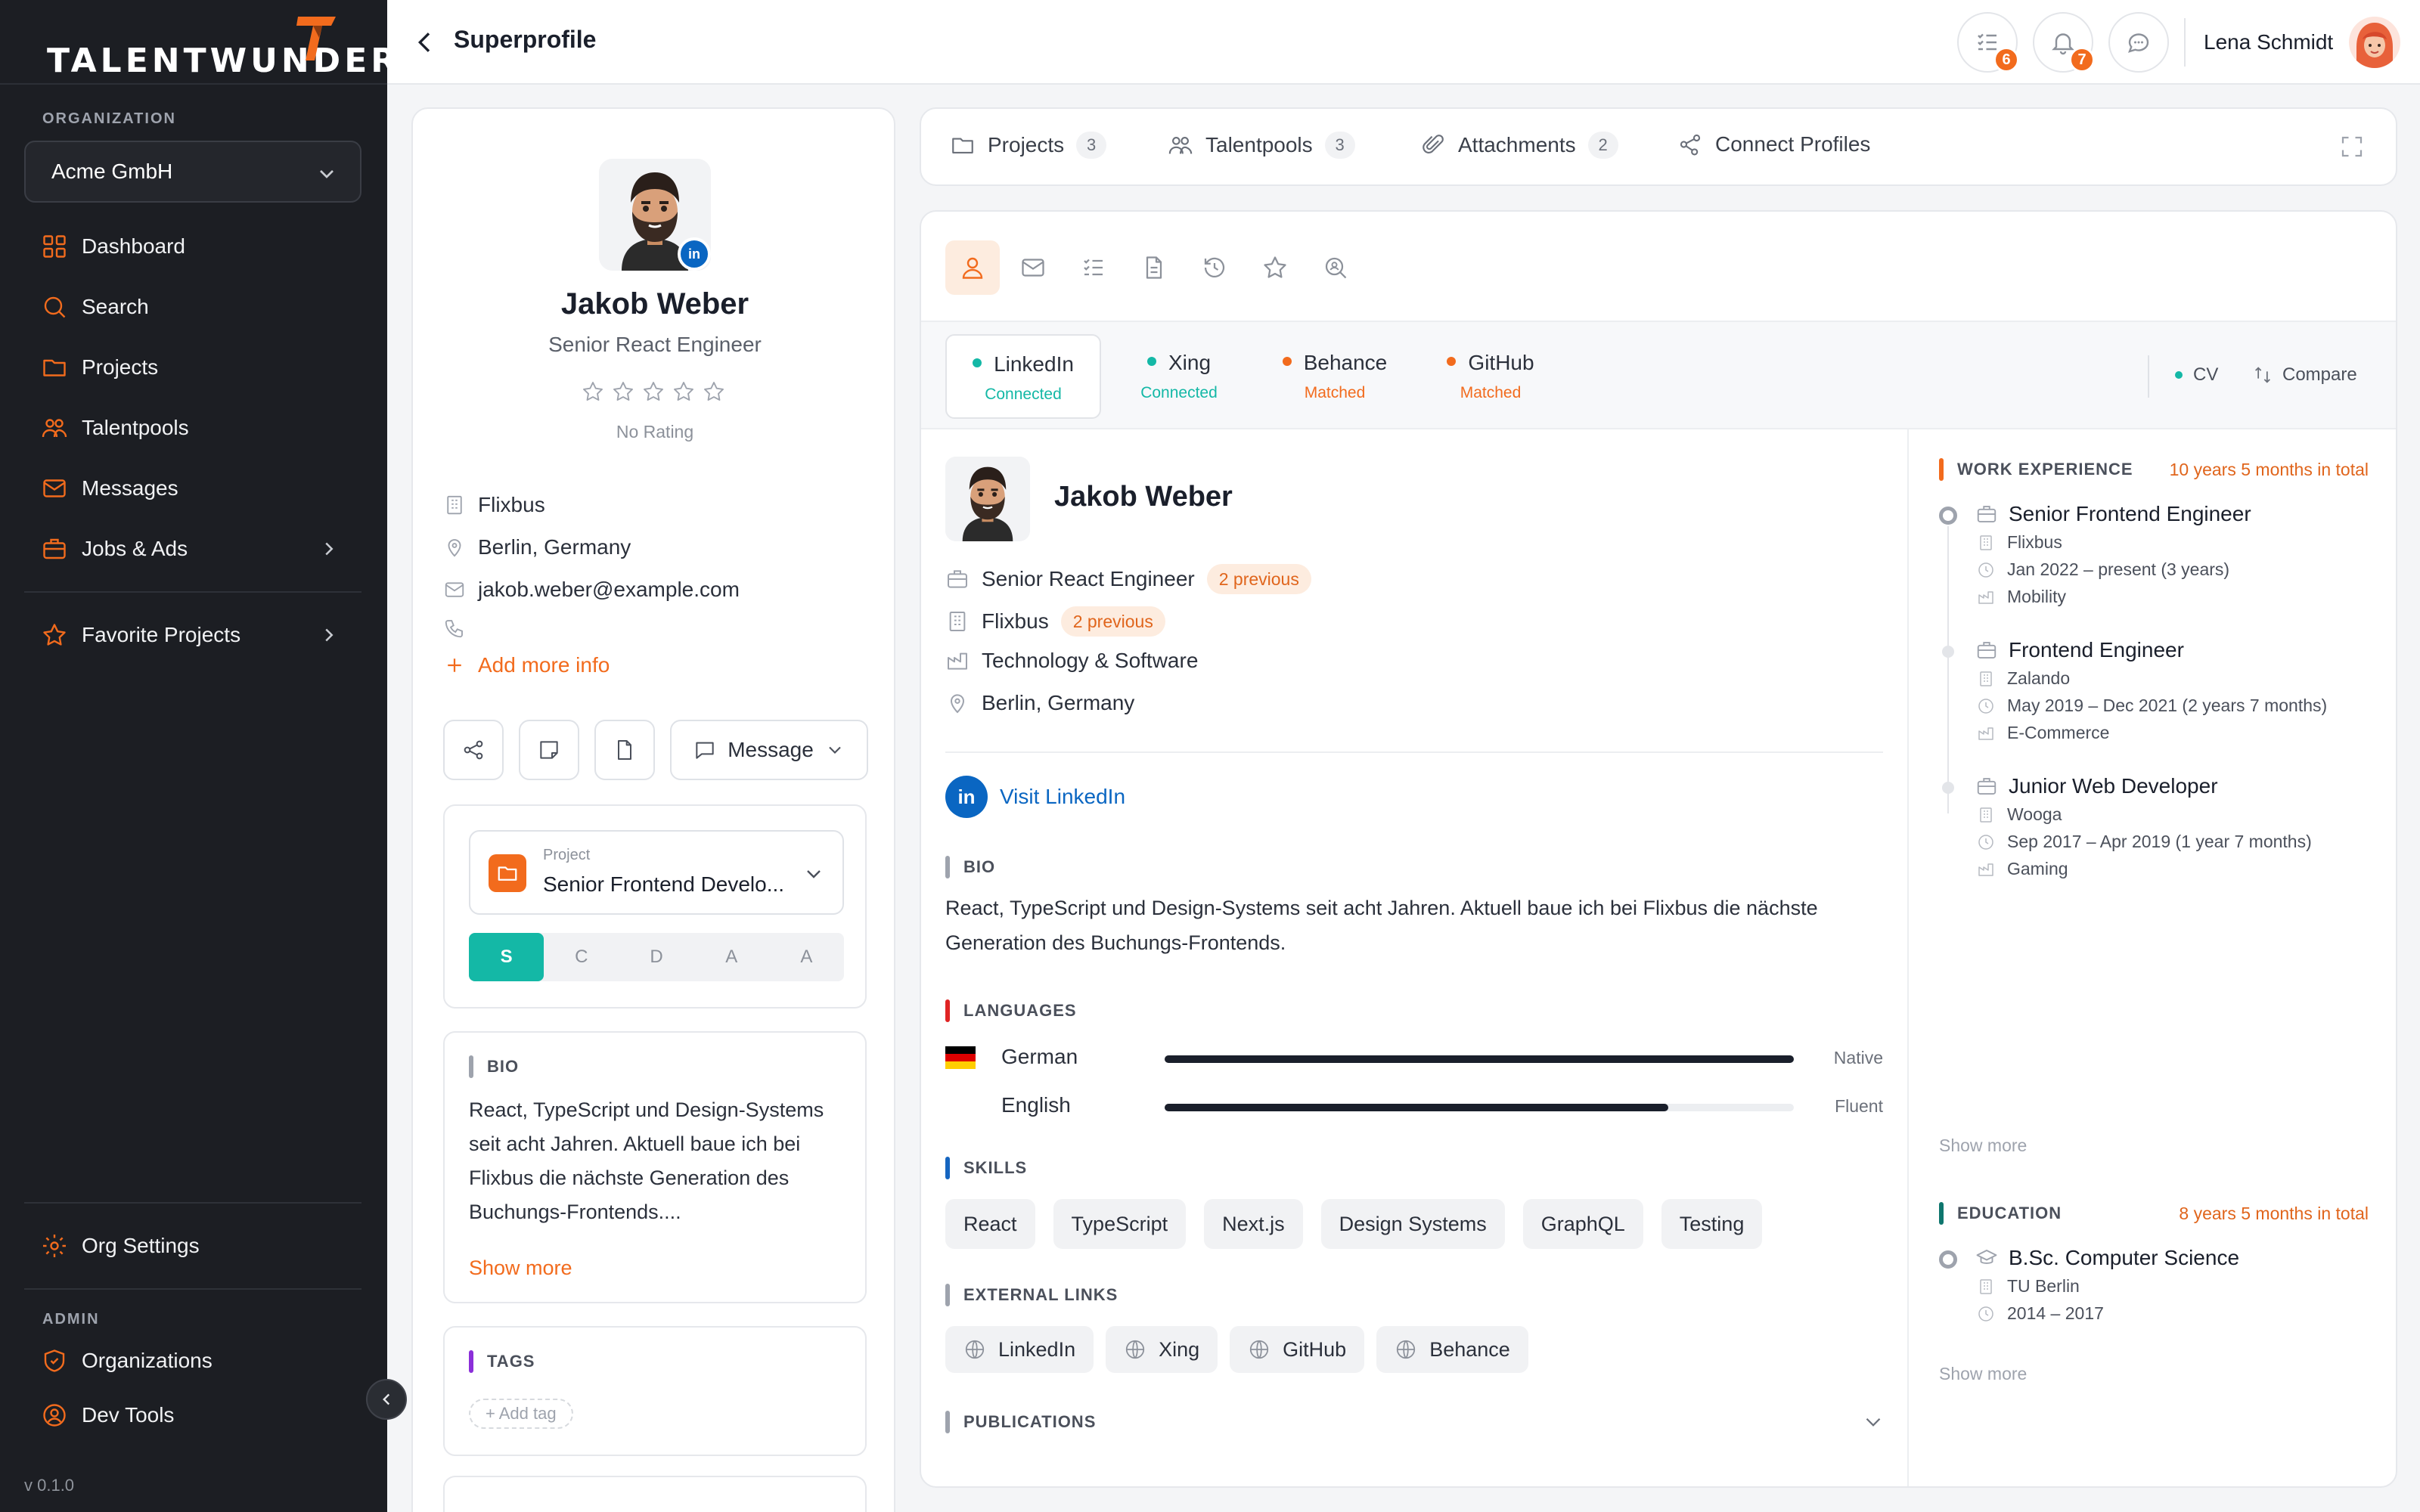 The image size is (2420, 1512). What do you see at coordinates (2274, 1213) in the screenshot?
I see `education-total: 8 years 5 months in total` at bounding box center [2274, 1213].